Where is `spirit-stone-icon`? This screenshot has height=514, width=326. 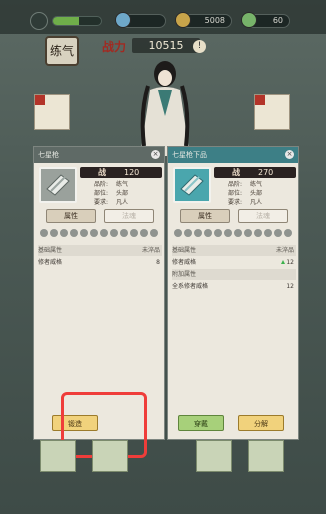 spirit-stone-icon is located at coordinates (123, 20).